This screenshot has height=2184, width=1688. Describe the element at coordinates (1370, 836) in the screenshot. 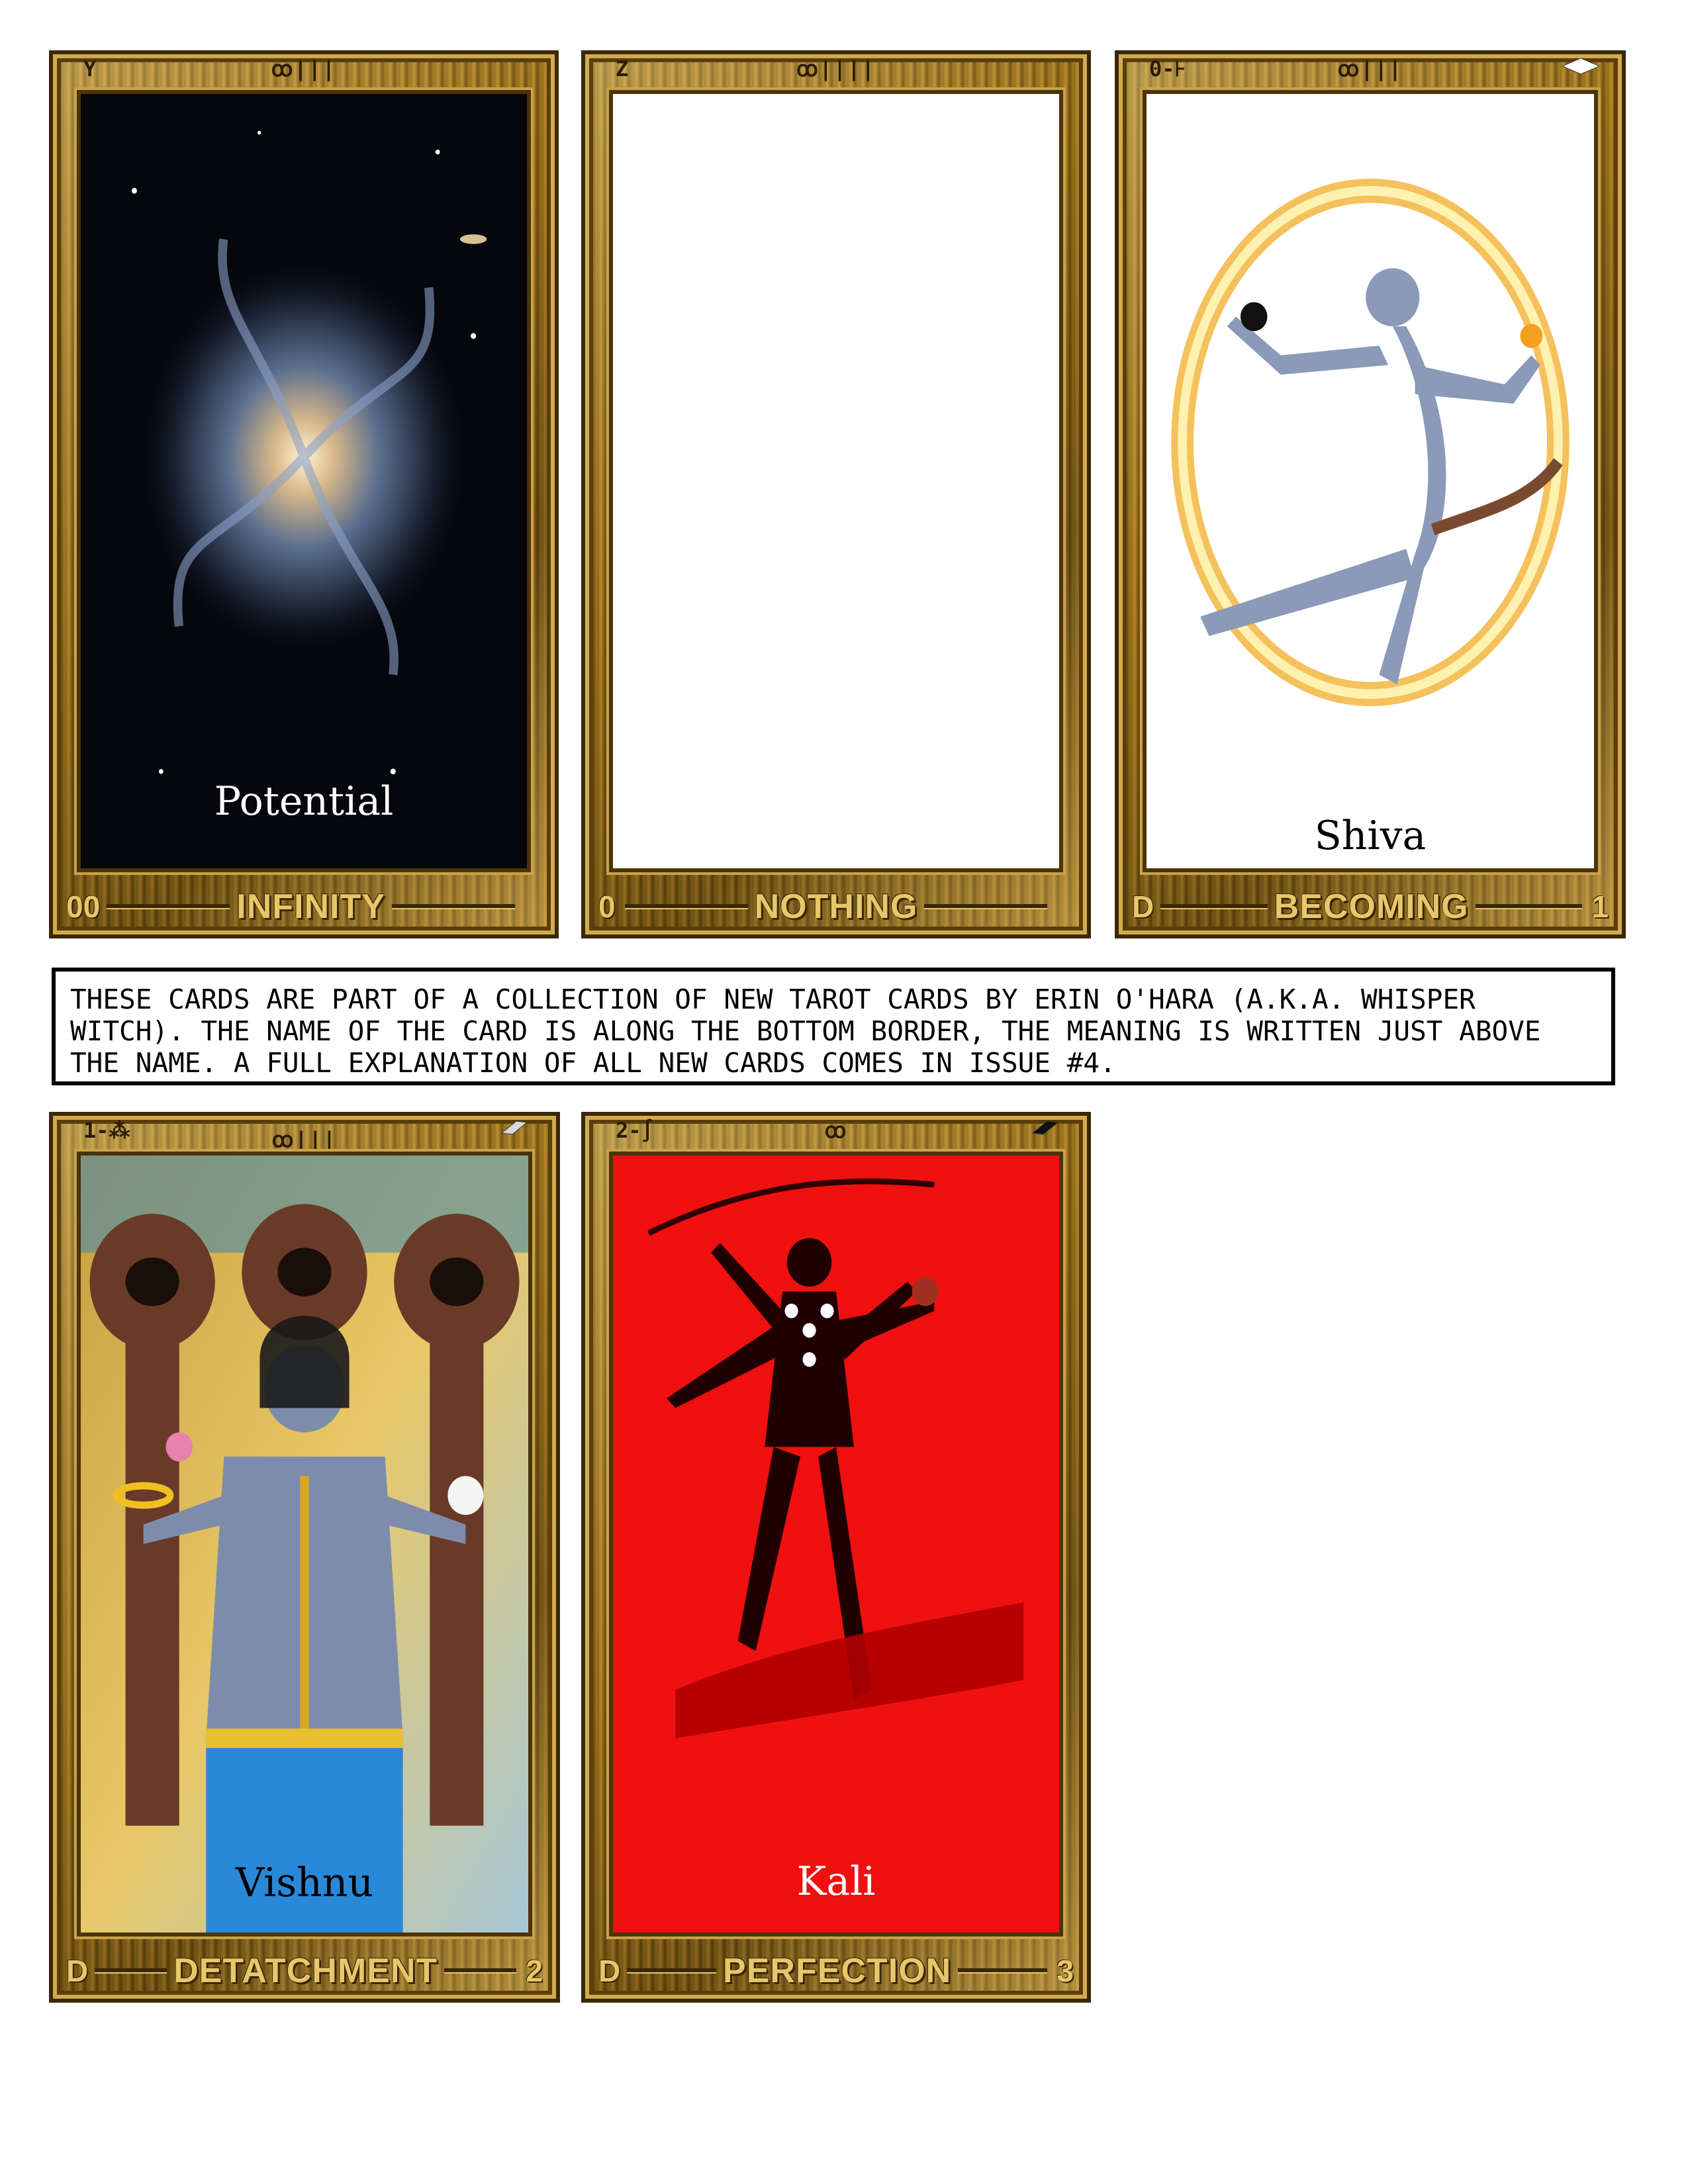

I see `card-meaning: Shiva` at that location.